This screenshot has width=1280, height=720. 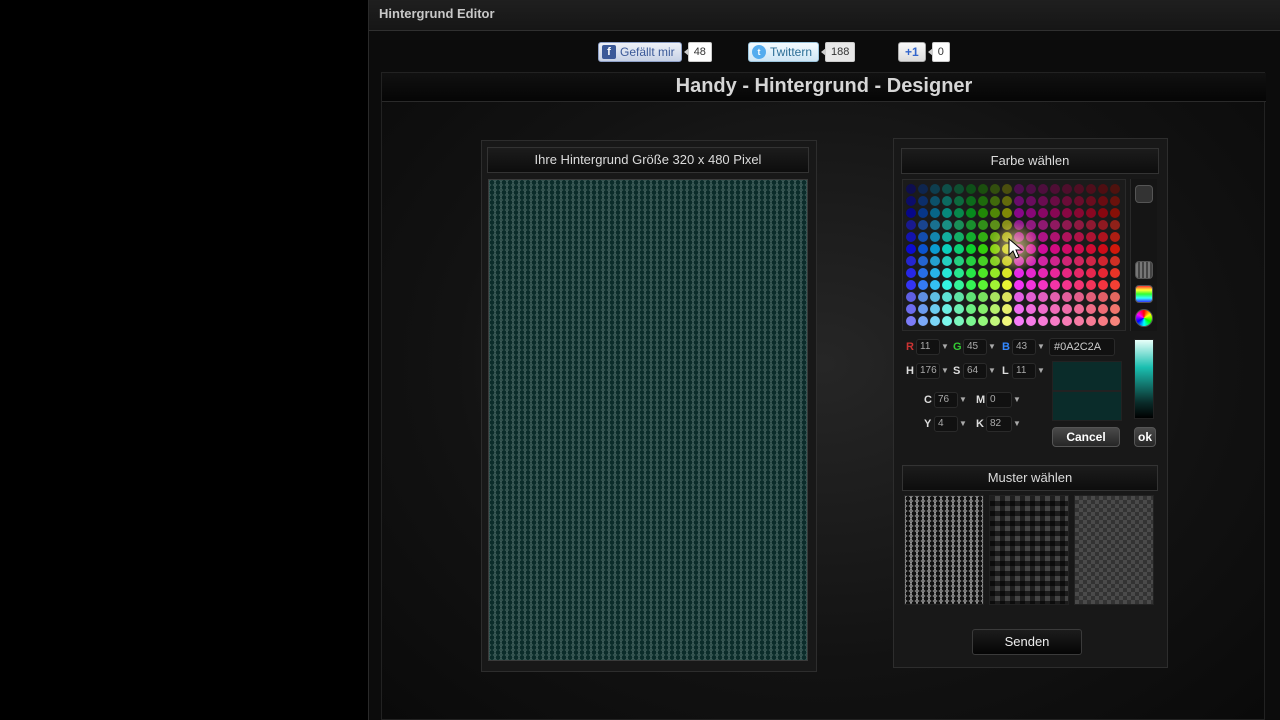 What do you see at coordinates (975, 347) in the screenshot?
I see `green-input: 45` at bounding box center [975, 347].